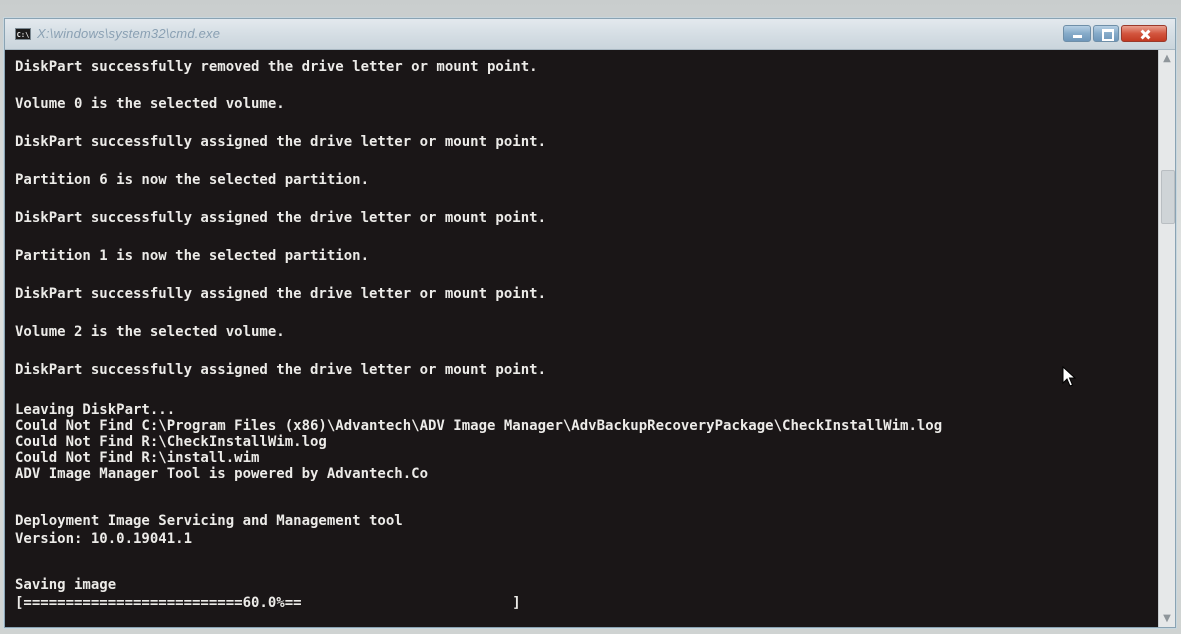 The width and height of the screenshot is (1181, 634). Describe the element at coordinates (1167, 58) in the screenshot. I see `scroll-up-icon: ▲` at that location.